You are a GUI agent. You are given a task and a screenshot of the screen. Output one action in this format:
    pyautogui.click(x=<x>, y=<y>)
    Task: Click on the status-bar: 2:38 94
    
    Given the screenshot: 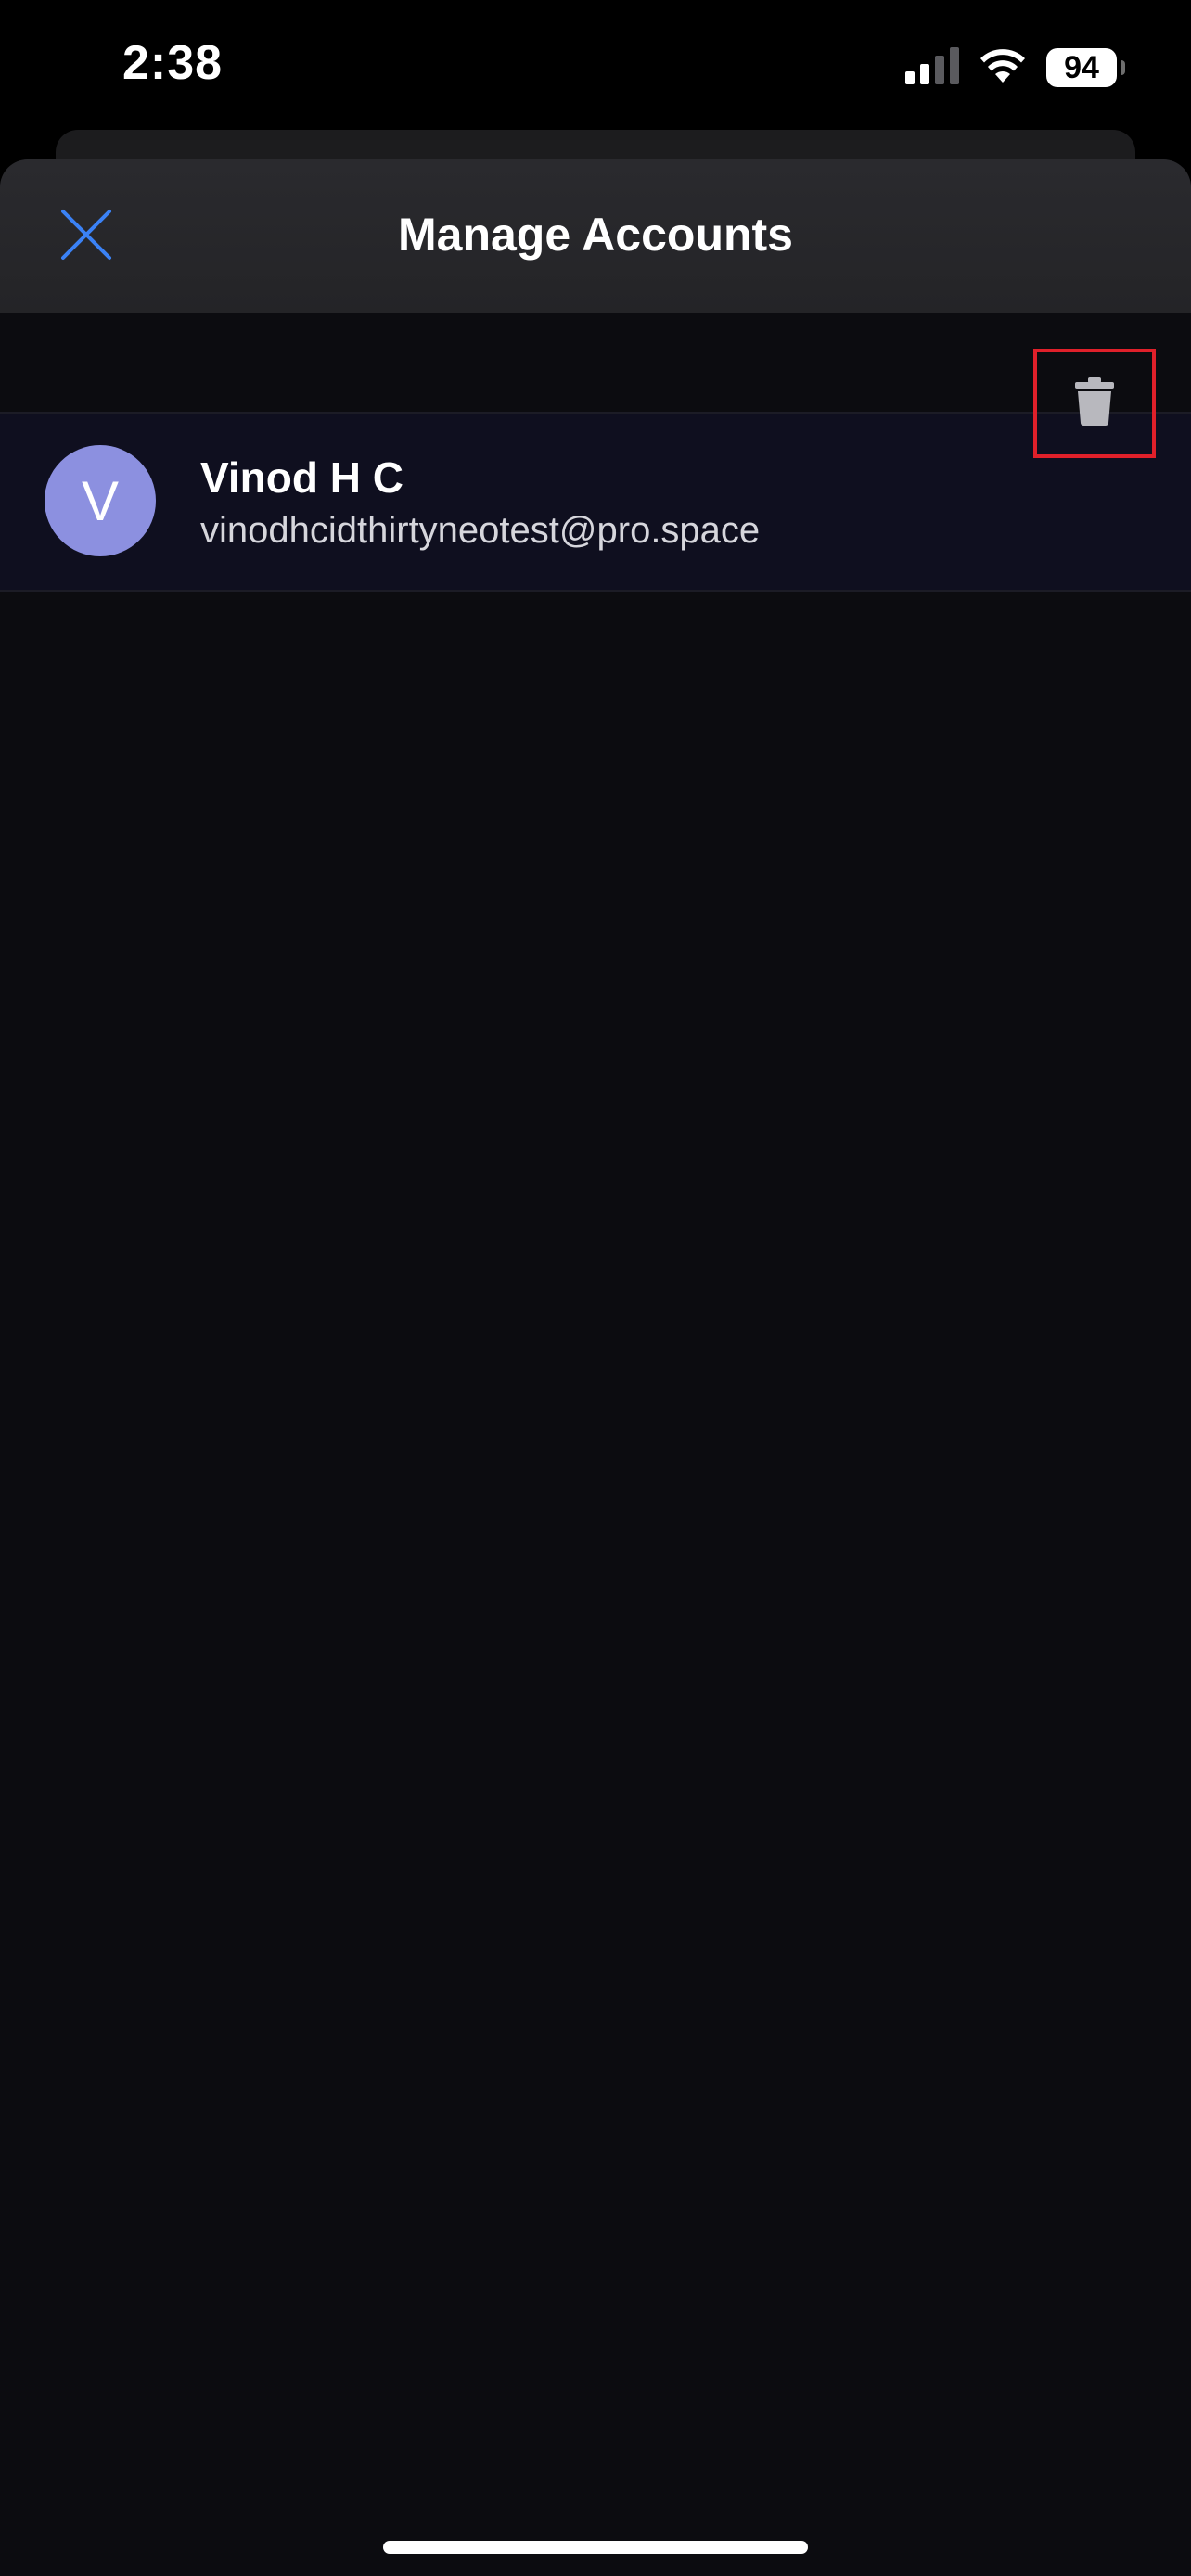 What is the action you would take?
    pyautogui.click(x=595, y=65)
    